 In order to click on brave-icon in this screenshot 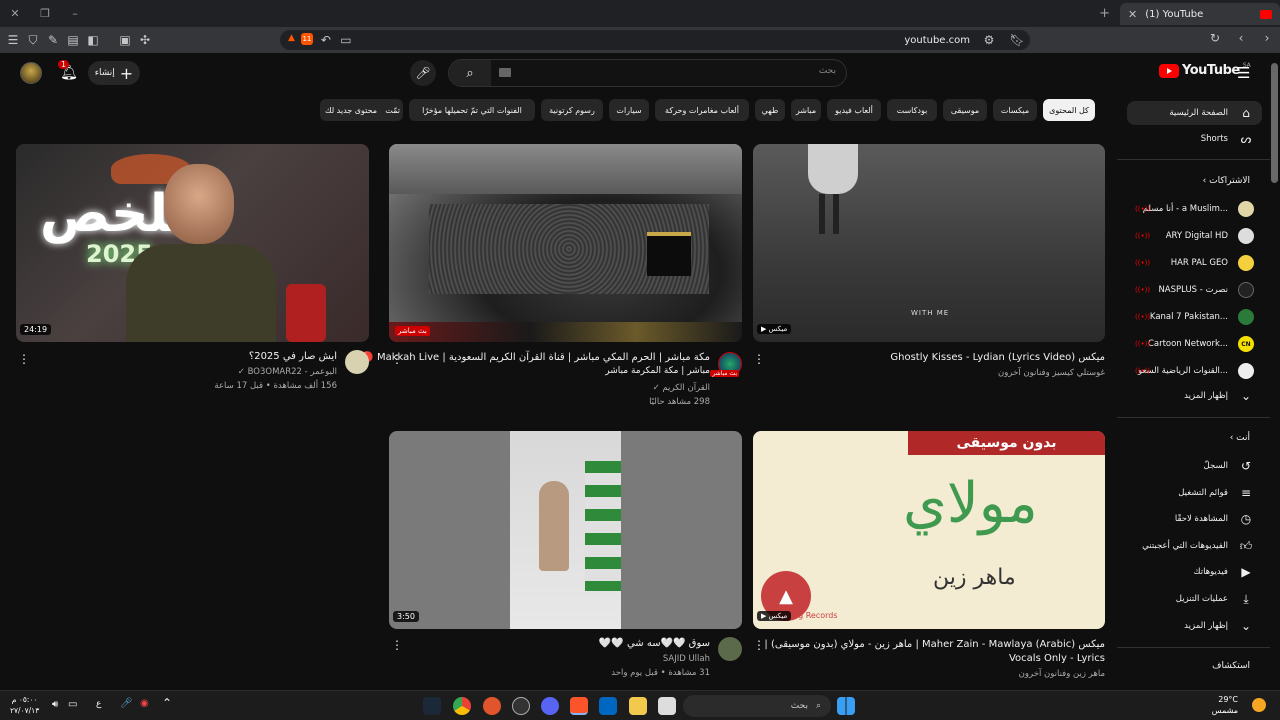, I will do `click(579, 706)`.